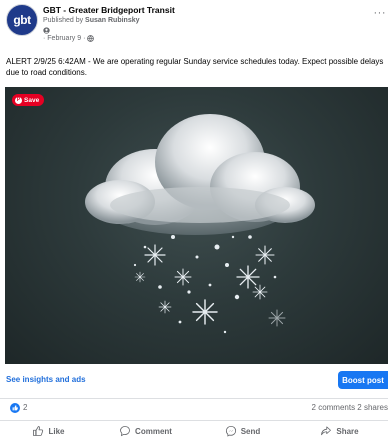 The image size is (388, 441). I want to click on page-name-link: GBT - Greater Bridgeport Transit, so click(109, 10).